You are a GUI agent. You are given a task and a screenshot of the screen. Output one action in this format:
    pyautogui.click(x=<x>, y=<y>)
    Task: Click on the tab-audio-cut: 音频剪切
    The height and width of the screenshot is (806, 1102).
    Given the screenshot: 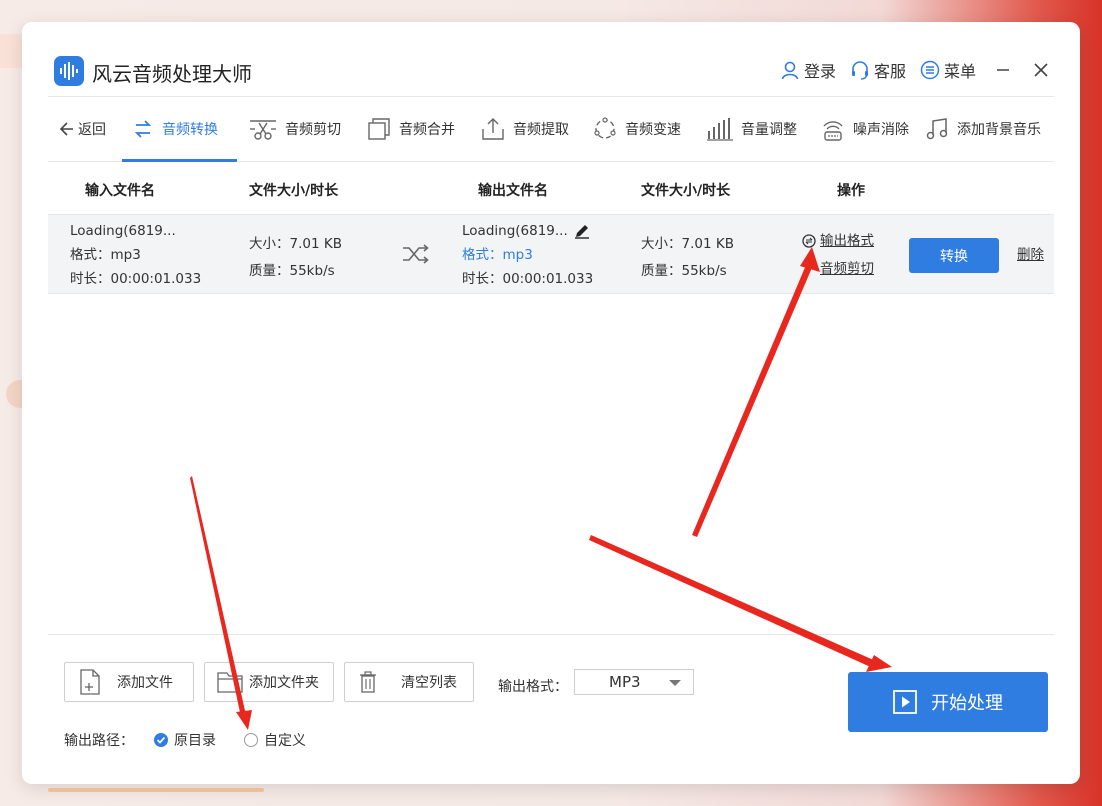 What is the action you would take?
    pyautogui.click(x=296, y=129)
    